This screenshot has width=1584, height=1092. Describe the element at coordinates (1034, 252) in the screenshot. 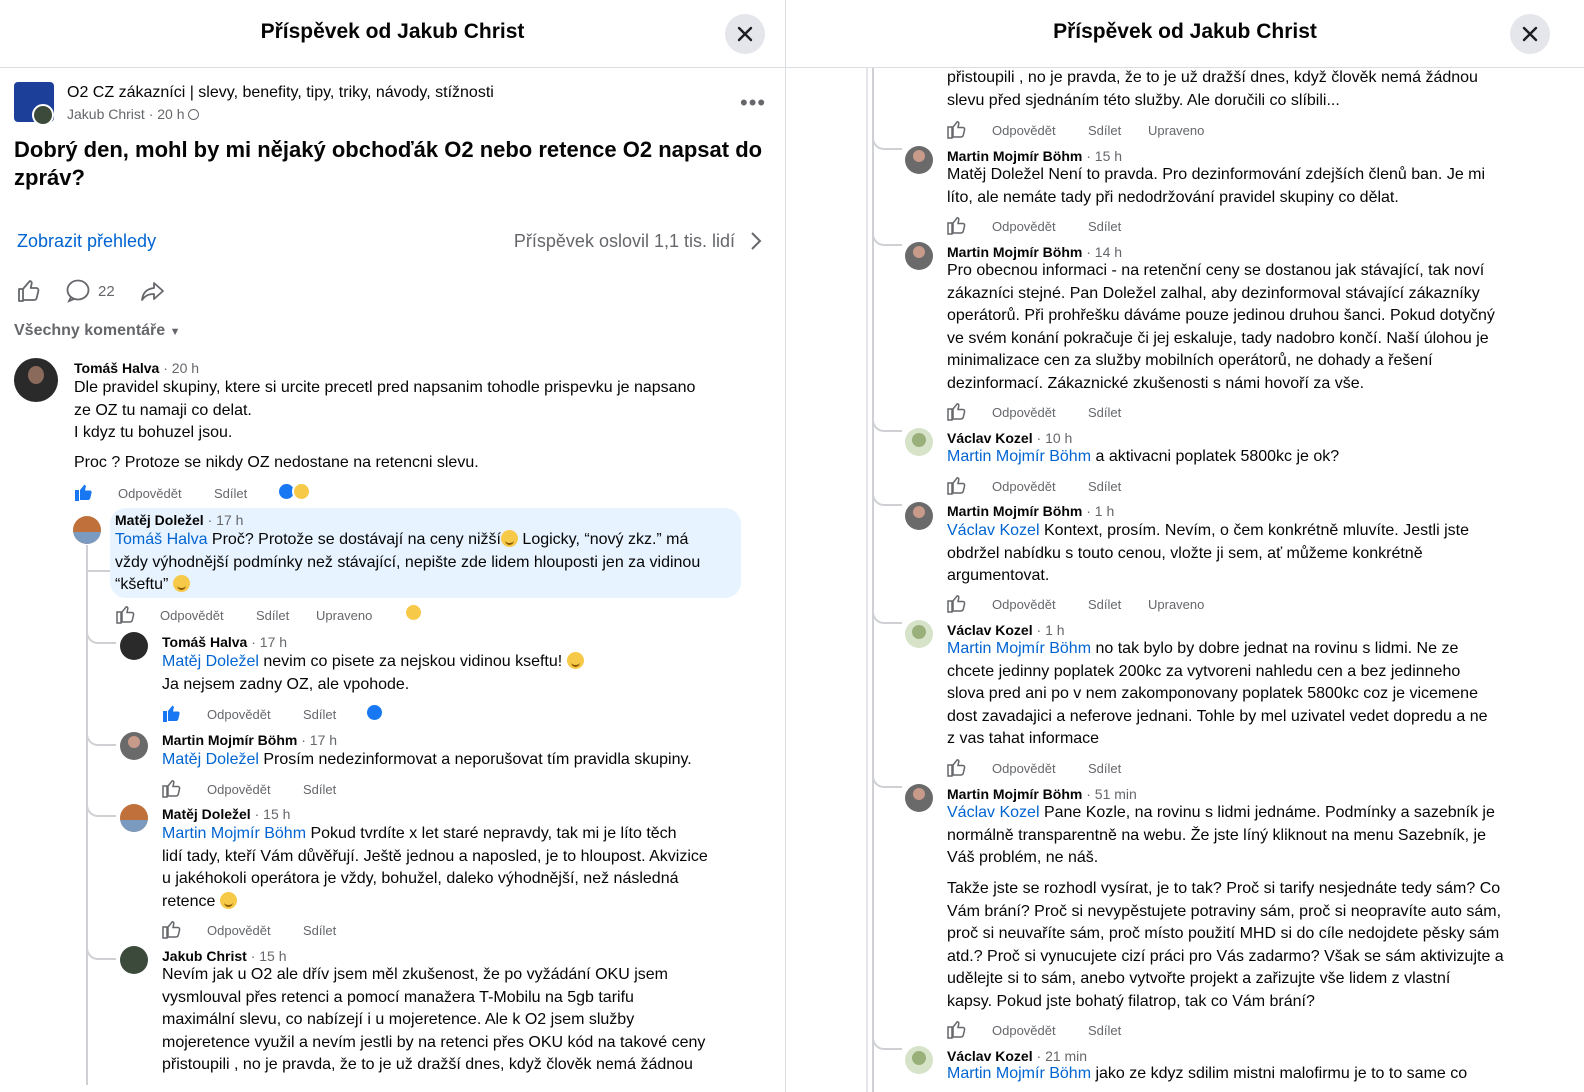

I see `comment-author: Martin Mojmír Böhm · 14 h` at that location.